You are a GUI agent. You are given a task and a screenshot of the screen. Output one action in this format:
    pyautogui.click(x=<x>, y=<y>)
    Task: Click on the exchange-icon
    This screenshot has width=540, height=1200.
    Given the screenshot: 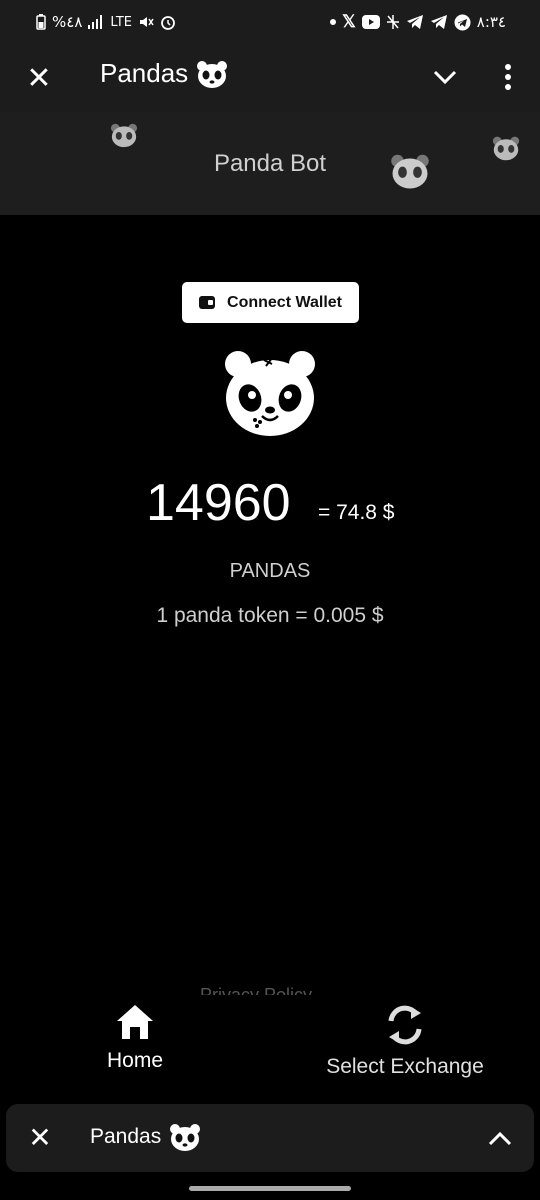 What is the action you would take?
    pyautogui.click(x=405, y=1025)
    